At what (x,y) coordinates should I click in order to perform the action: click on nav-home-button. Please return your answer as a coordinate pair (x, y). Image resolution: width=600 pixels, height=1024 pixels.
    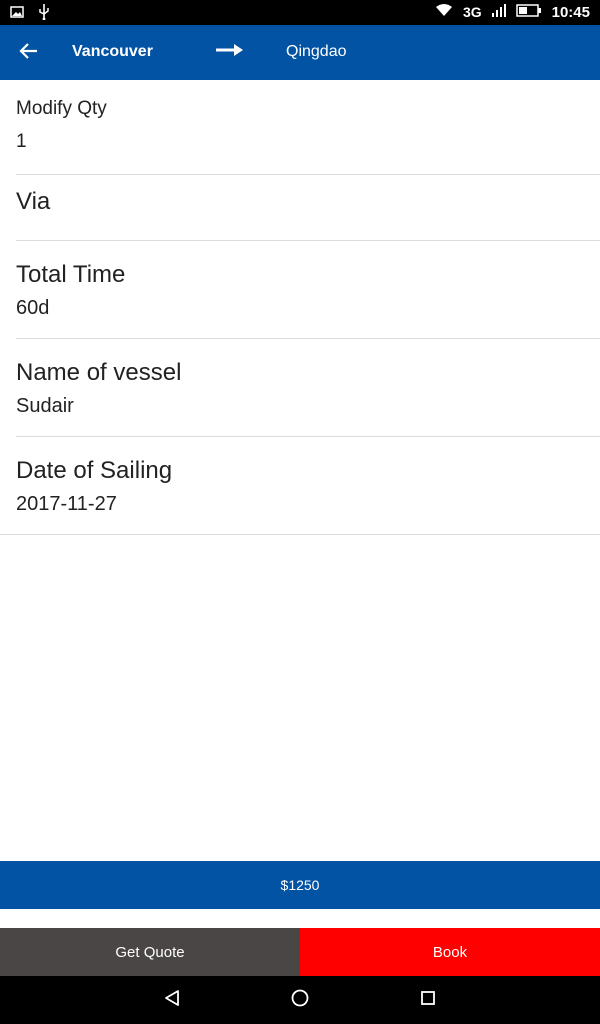
    Looking at the image, I should click on (300, 1000).